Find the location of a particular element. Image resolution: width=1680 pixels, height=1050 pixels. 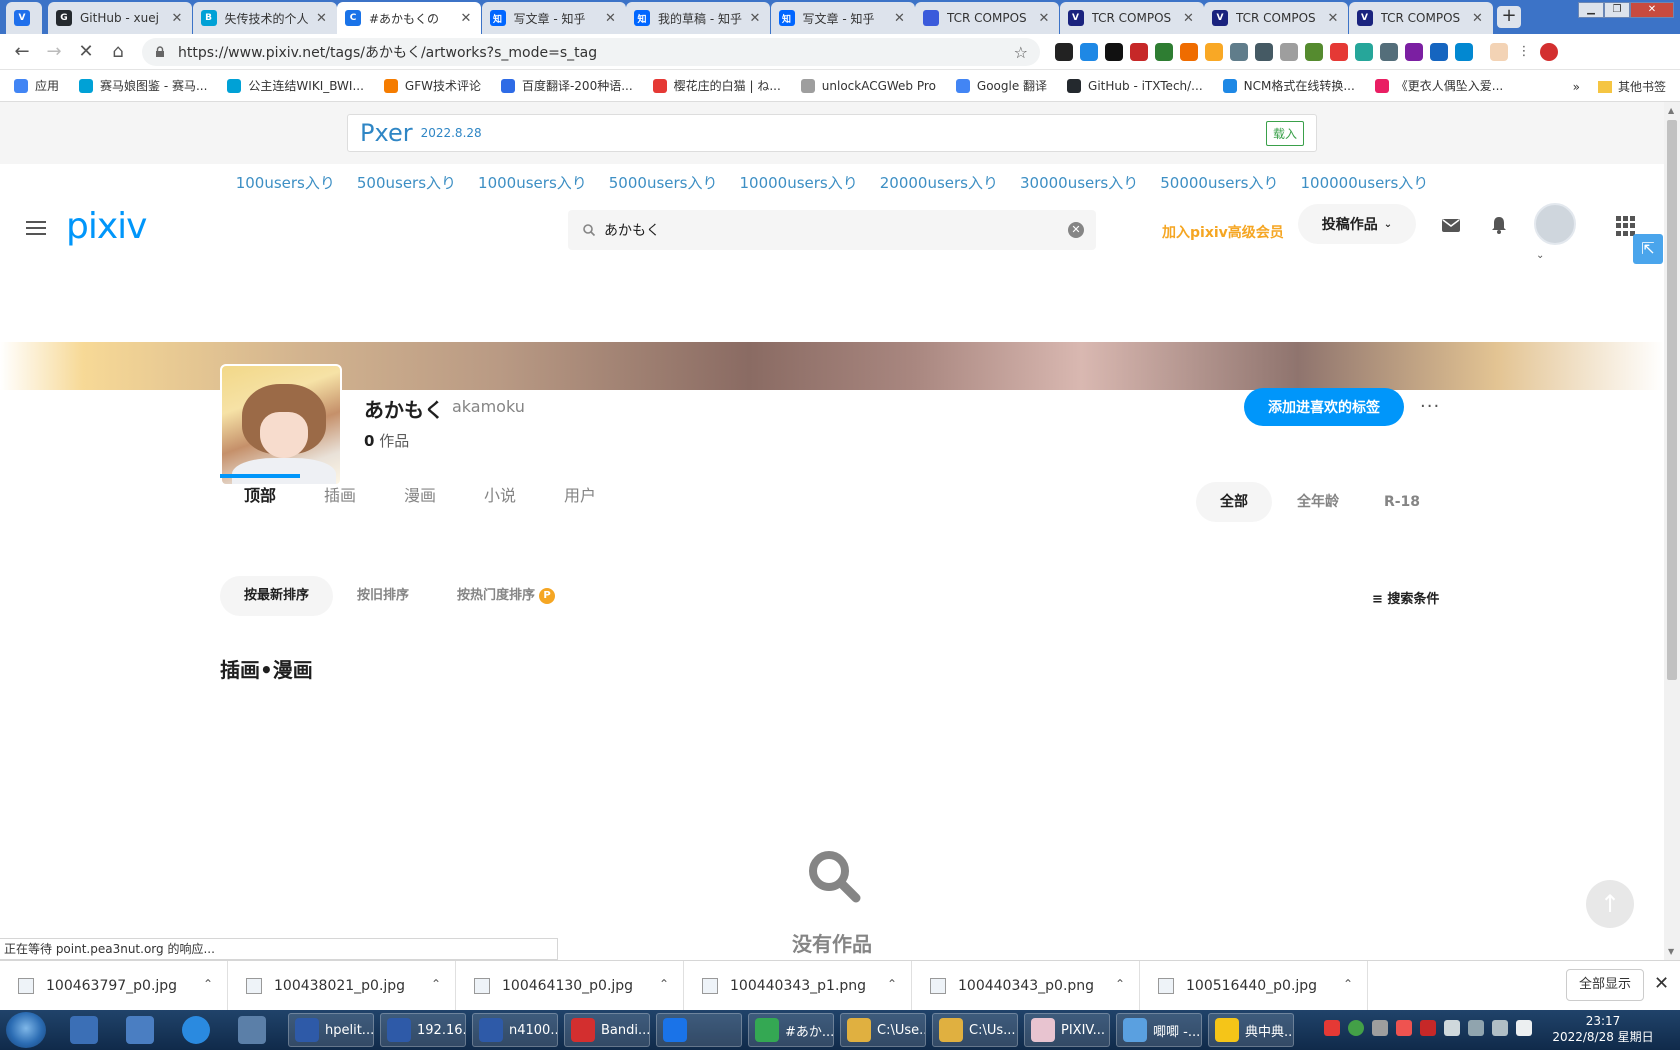

download-item: 100438021_p0.jpg ⌃ is located at coordinates (342, 986).